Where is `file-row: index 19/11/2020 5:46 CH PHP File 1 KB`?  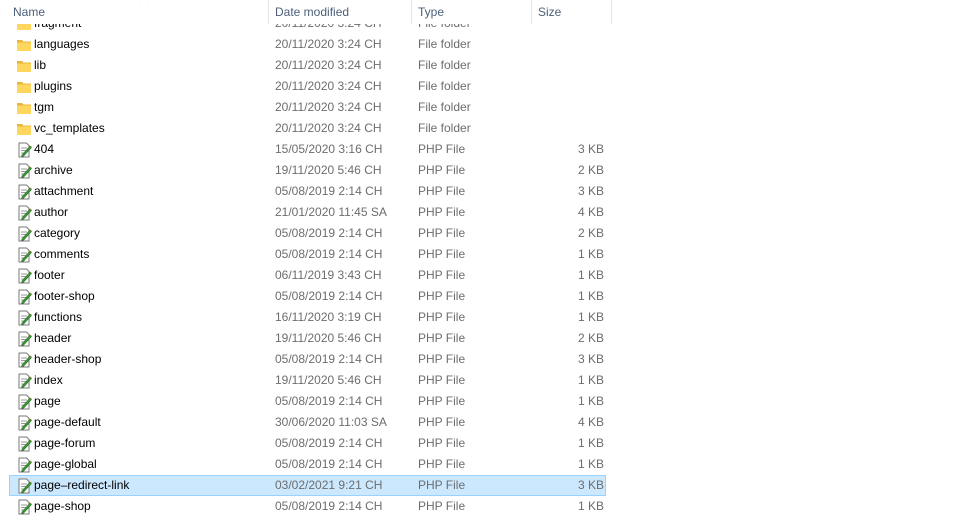 file-row: index 19/11/2020 5:46 CH PHP File 1 KB is located at coordinates (307, 380).